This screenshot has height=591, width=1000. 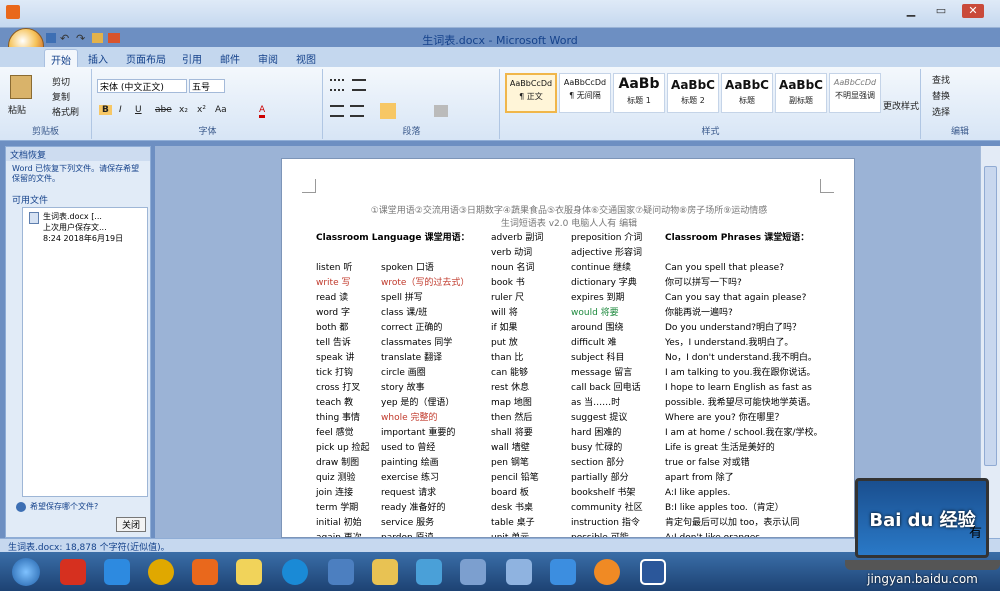 I want to click on tab-references: 引用, so click(x=192, y=58).